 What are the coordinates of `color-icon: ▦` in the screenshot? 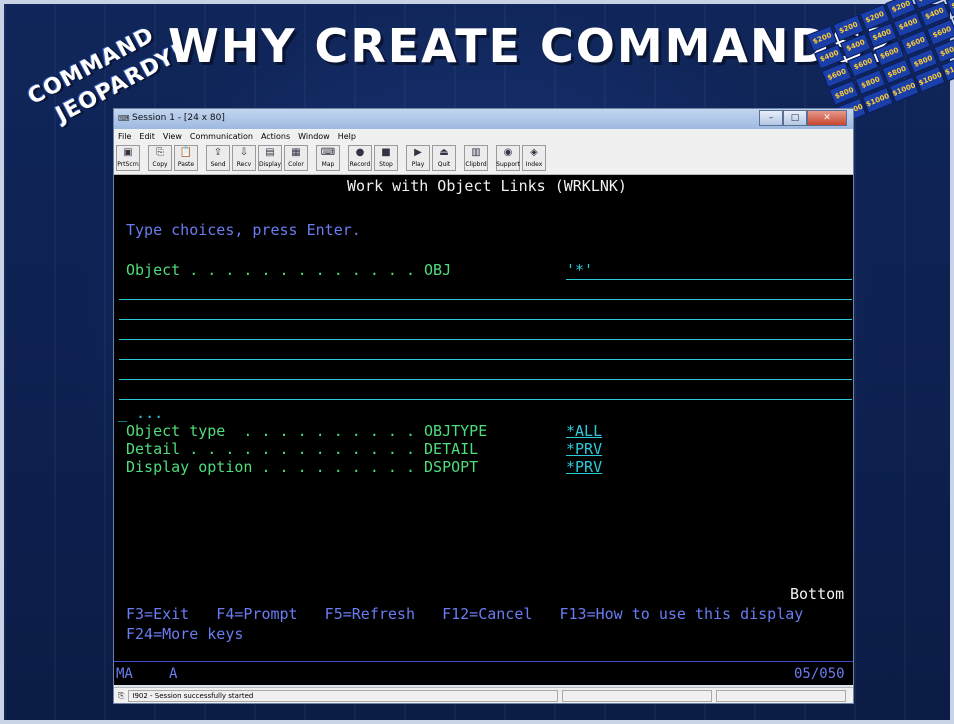 It's located at (296, 152).